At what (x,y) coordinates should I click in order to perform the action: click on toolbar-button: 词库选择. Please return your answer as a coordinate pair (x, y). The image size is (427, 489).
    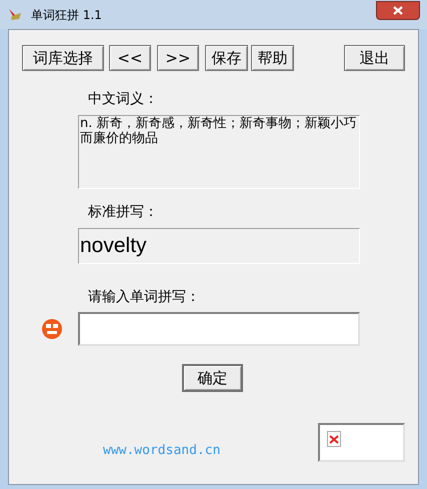
    Looking at the image, I should click on (63, 58).